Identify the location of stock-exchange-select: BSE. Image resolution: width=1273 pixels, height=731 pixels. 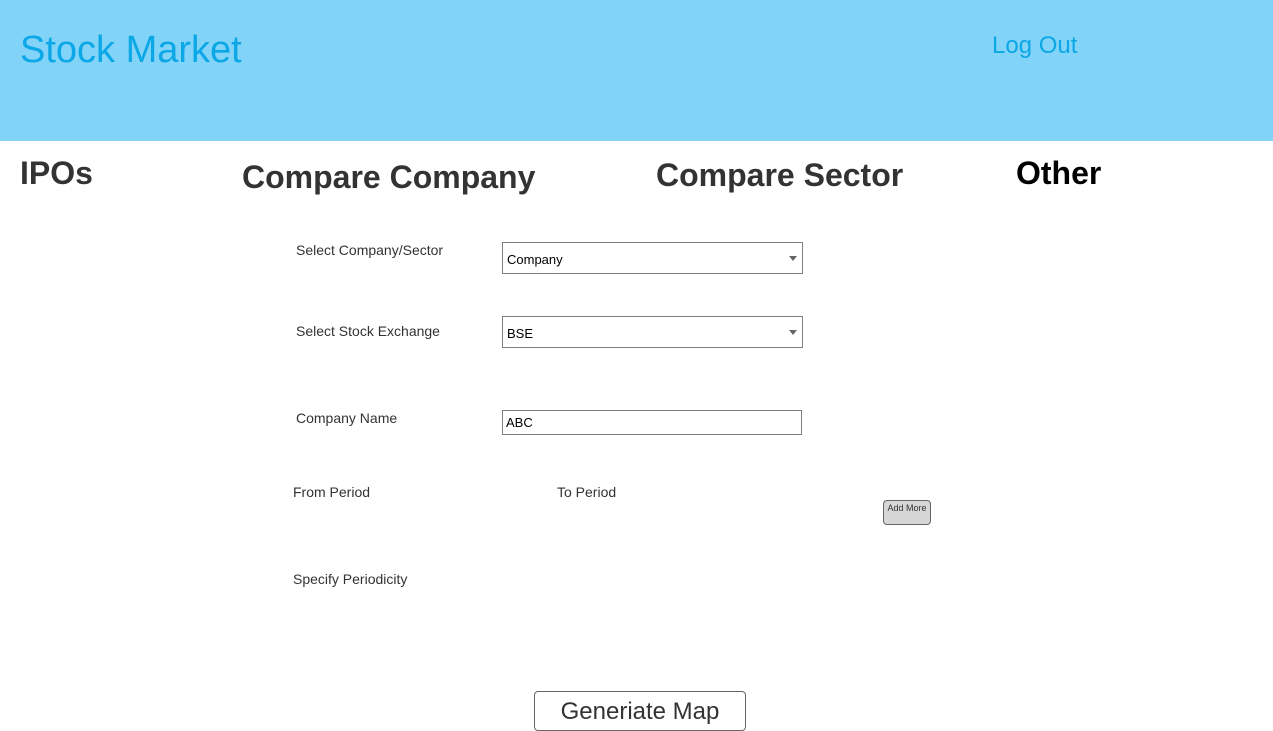
(652, 332).